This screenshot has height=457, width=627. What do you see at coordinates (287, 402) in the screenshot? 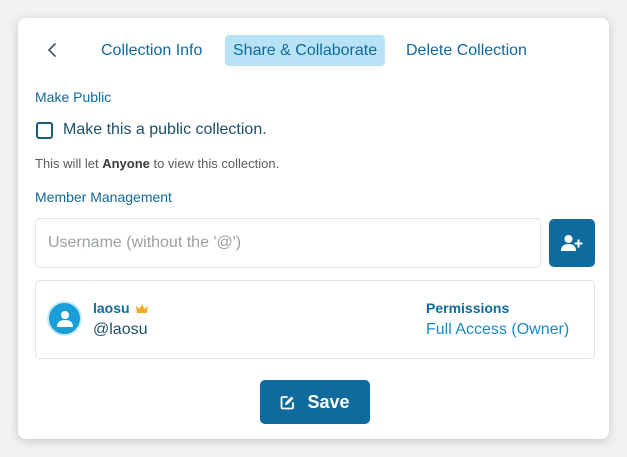
I see `edit-icon` at bounding box center [287, 402].